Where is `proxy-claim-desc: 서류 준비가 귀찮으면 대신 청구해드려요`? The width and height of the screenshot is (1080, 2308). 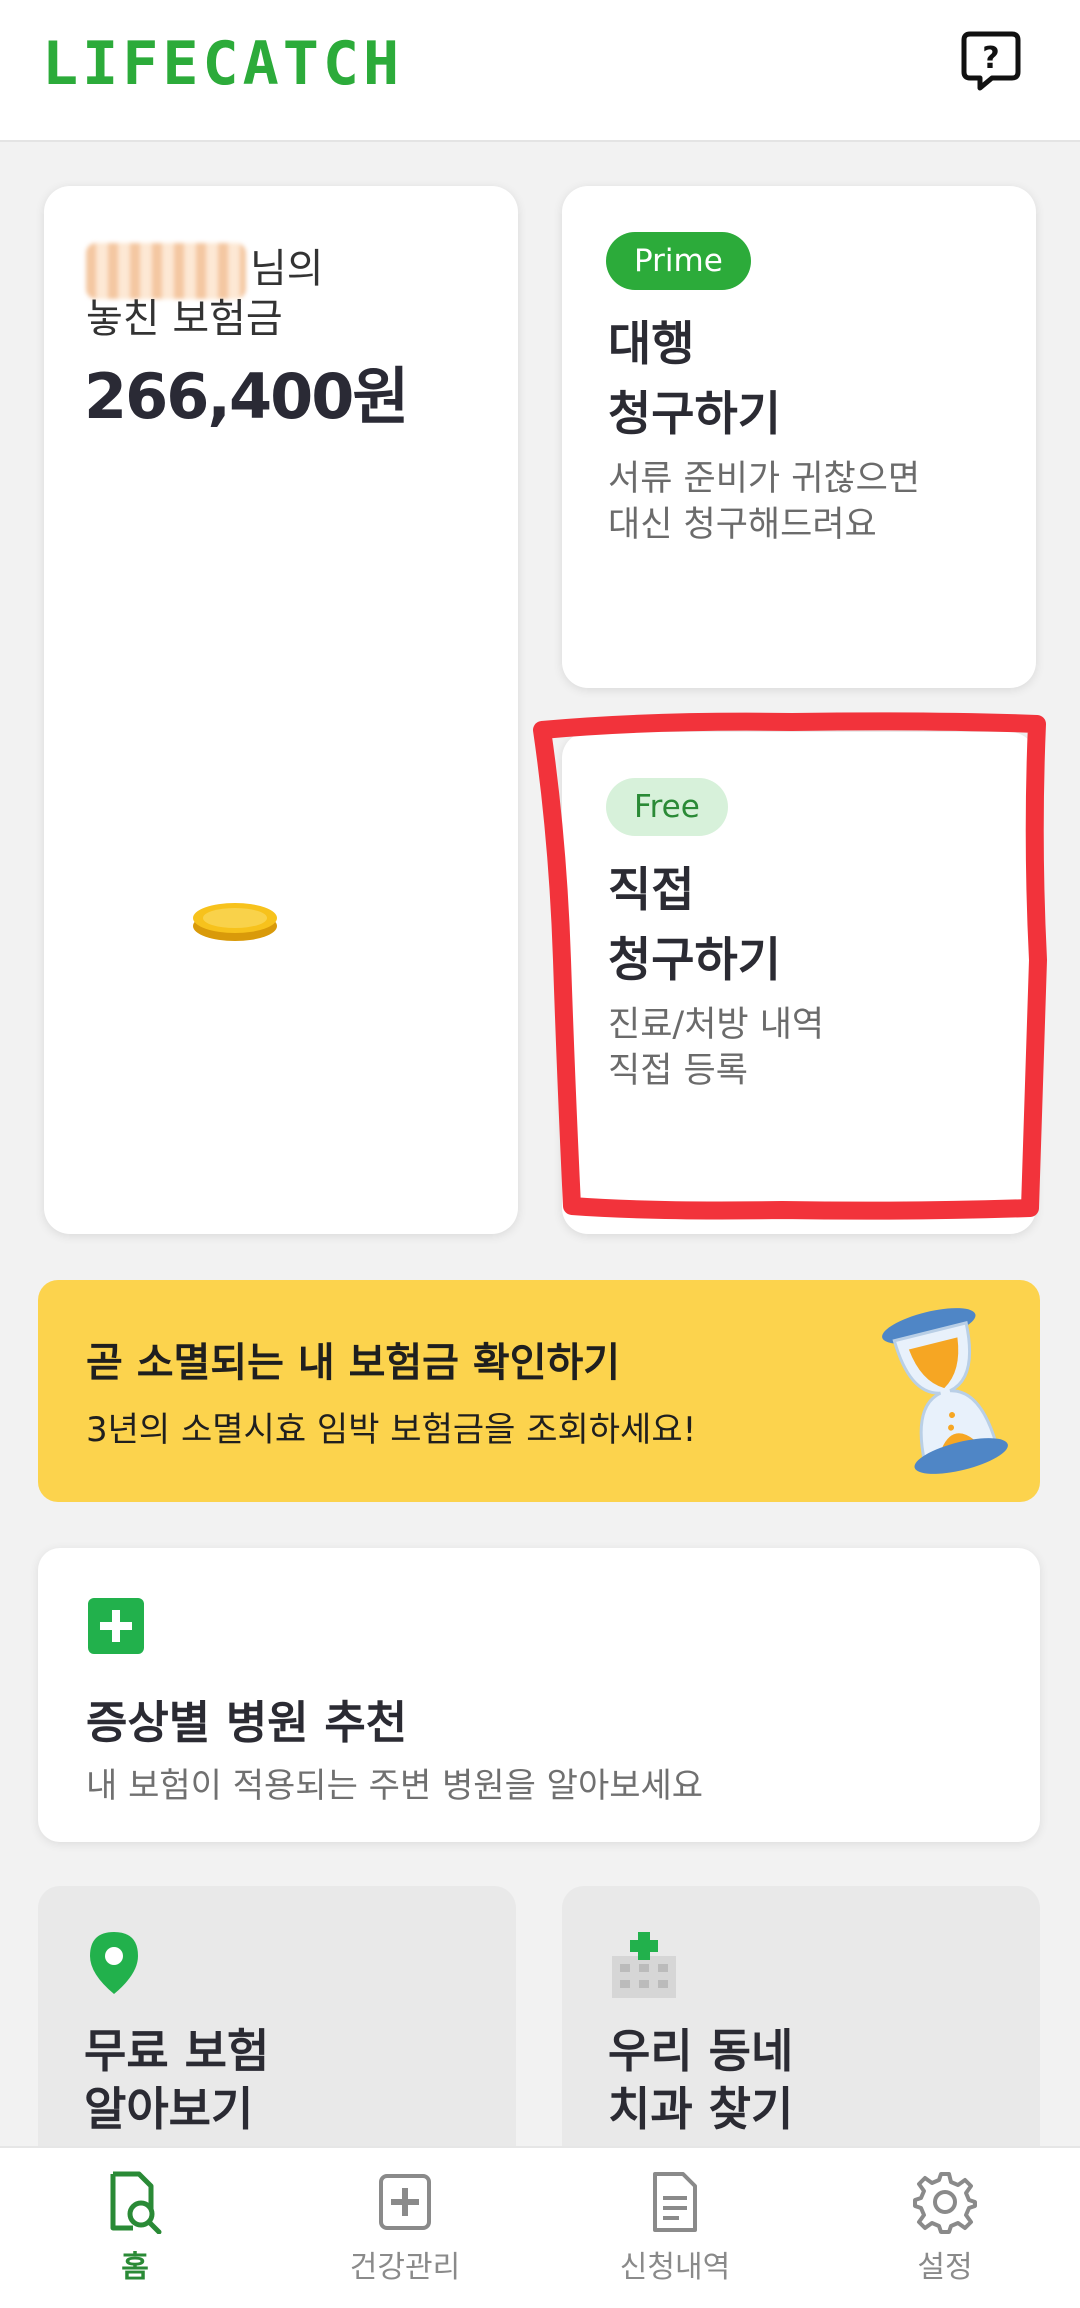
proxy-claim-desc: 서류 준비가 귀찮으면 대신 청구해드려요 is located at coordinates (764, 502).